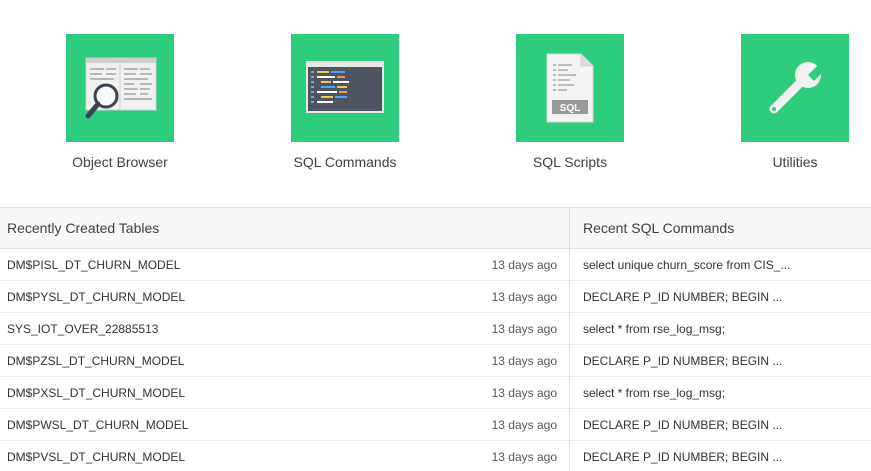  Describe the element at coordinates (120, 162) in the screenshot. I see `object-browser-label: Object Browser` at that location.